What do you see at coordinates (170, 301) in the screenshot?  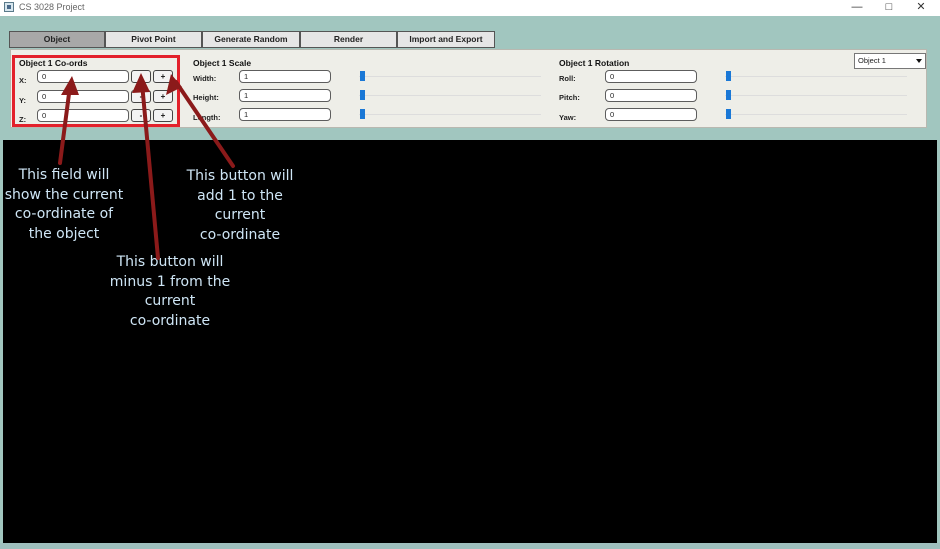 I see `annotation-minus-line: current` at bounding box center [170, 301].